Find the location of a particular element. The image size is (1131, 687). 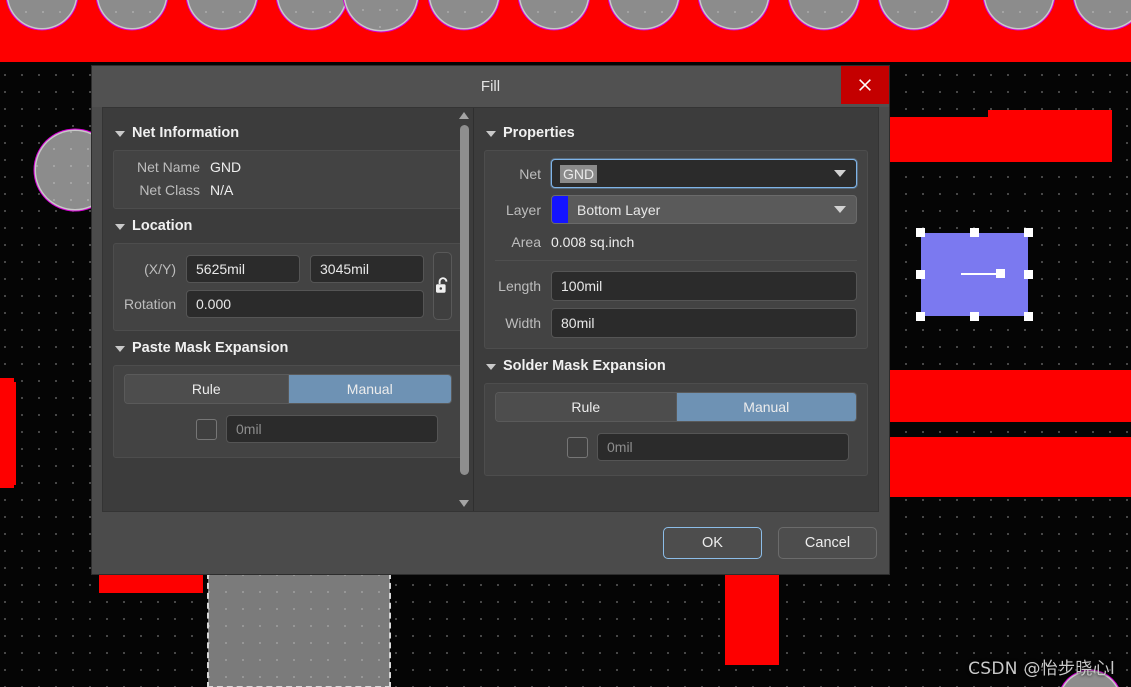

dialog-titlebar: Fill is located at coordinates (490, 86).